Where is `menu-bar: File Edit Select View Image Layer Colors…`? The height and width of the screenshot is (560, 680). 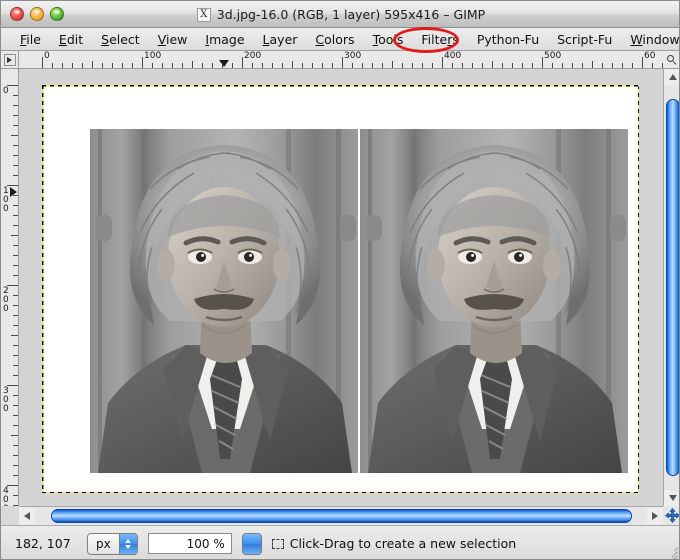
menu-bar: File Edit Select View Image Layer Colors… is located at coordinates (340, 39).